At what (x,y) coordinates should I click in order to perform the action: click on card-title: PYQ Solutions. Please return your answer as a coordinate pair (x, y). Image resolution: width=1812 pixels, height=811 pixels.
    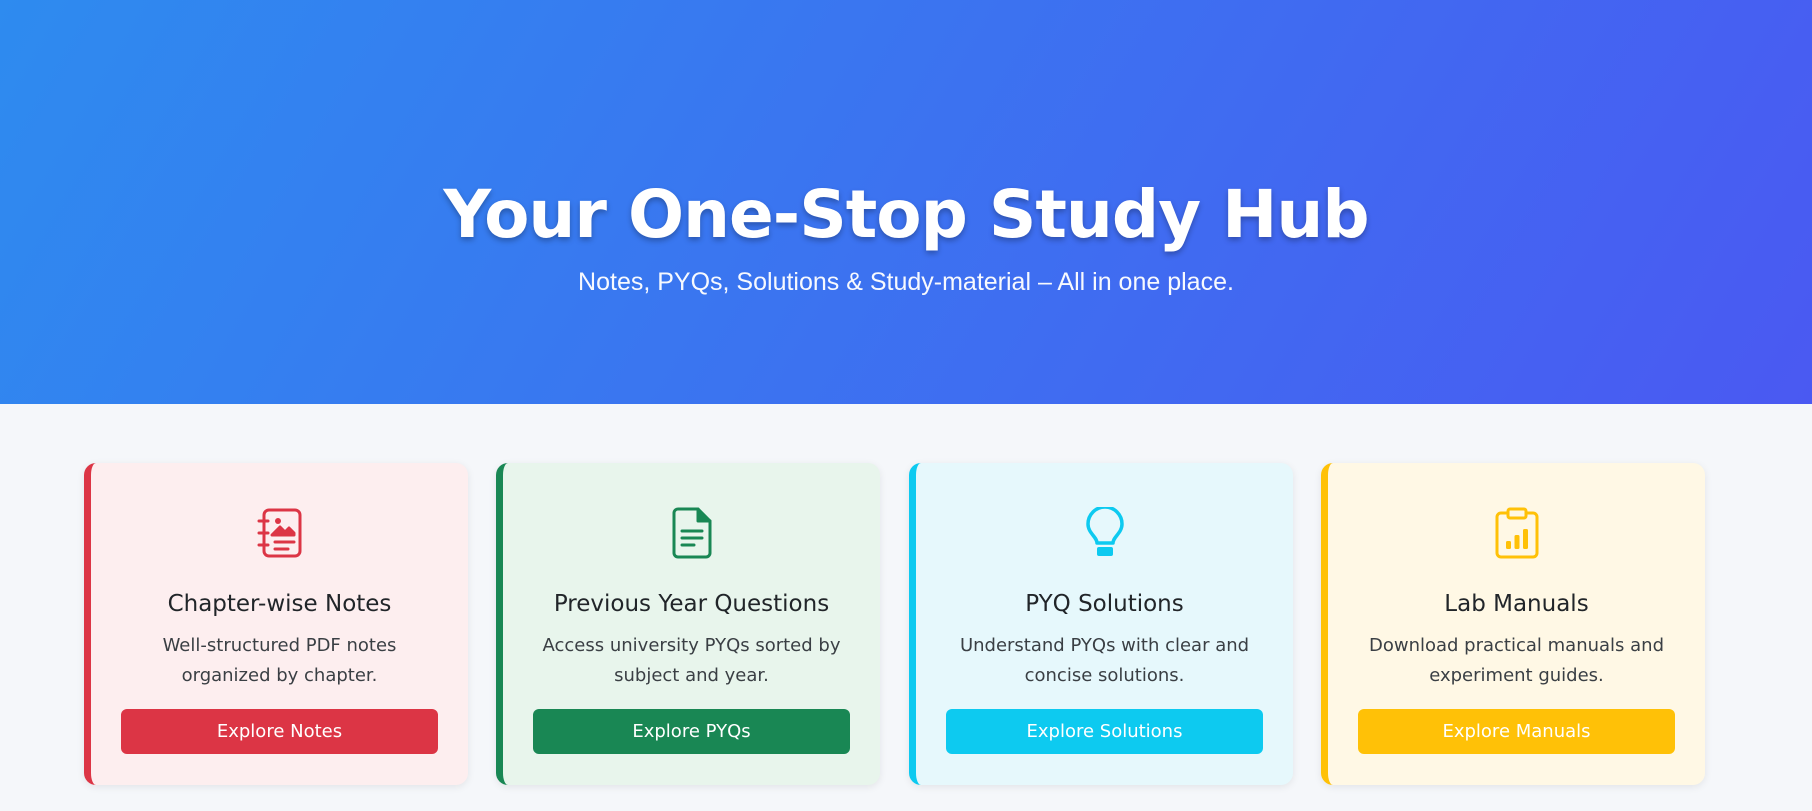
    Looking at the image, I should click on (1104, 604).